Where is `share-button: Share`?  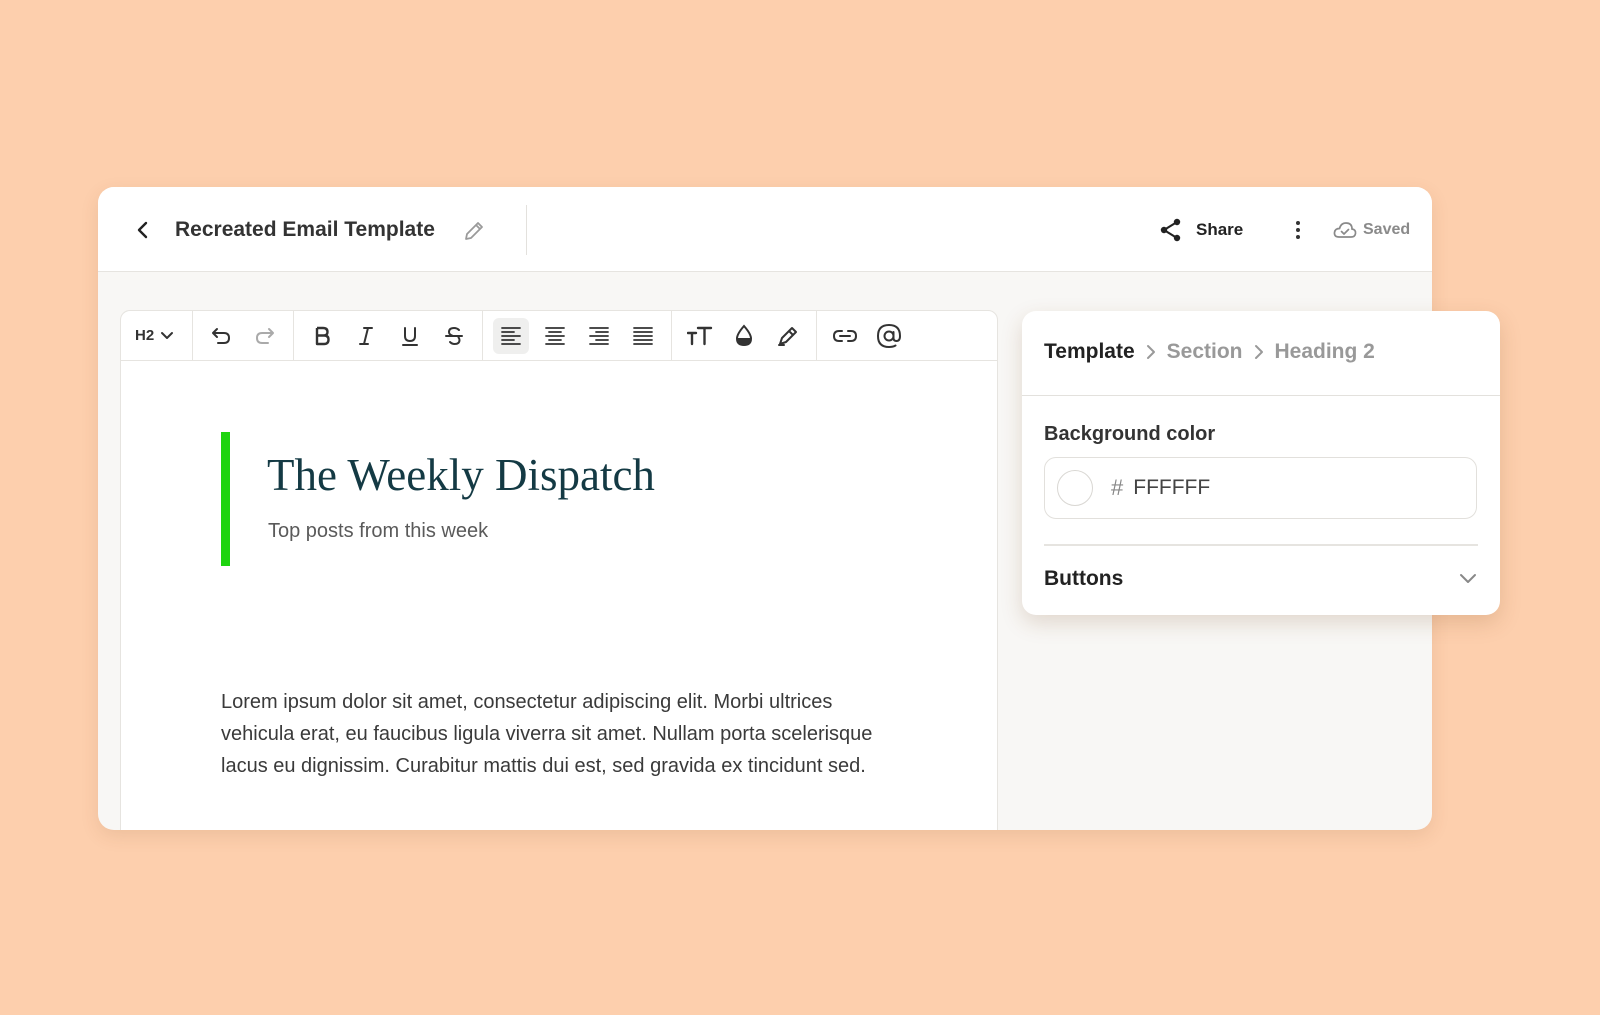
share-button: Share is located at coordinates (1200, 230).